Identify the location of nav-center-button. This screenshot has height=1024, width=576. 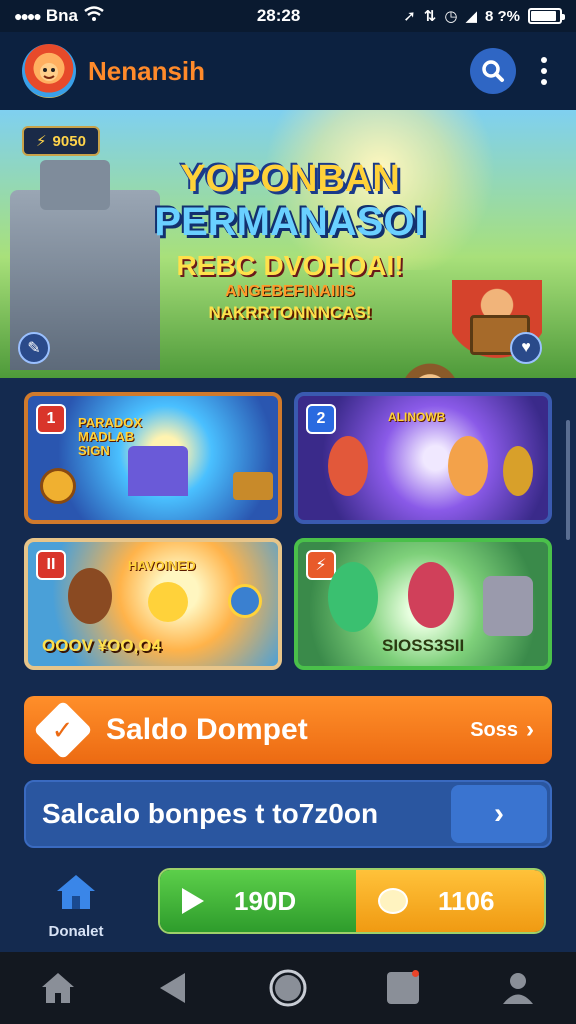
(288, 988).